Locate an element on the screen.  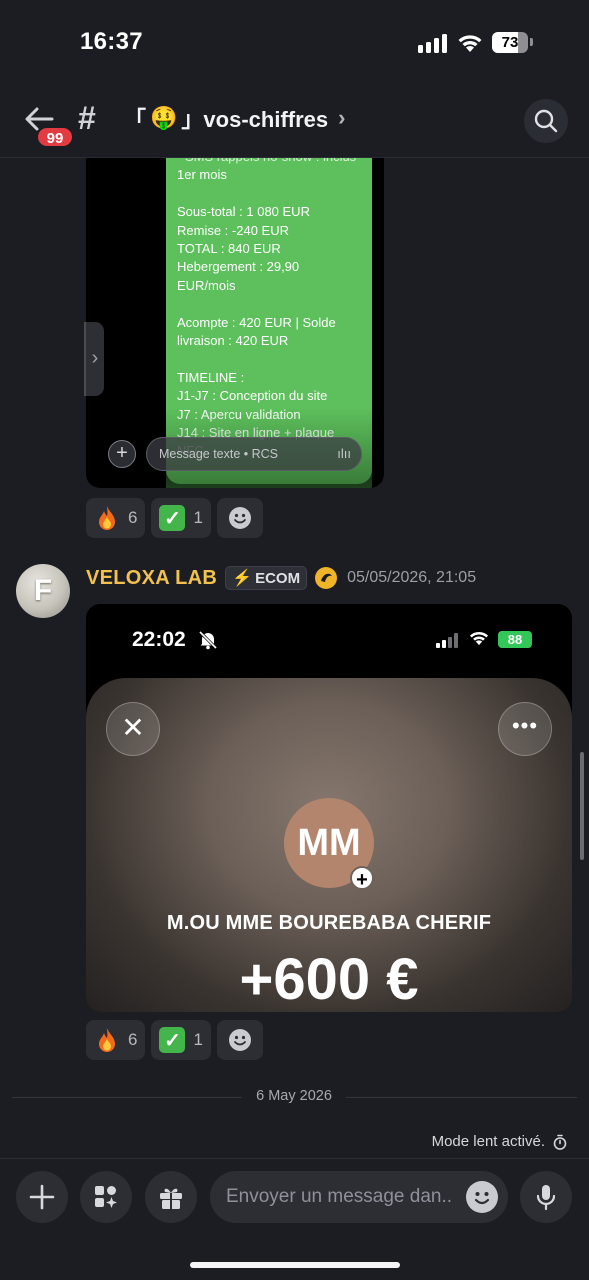
role-tag: ⚡ ECOM is located at coordinates (266, 578).